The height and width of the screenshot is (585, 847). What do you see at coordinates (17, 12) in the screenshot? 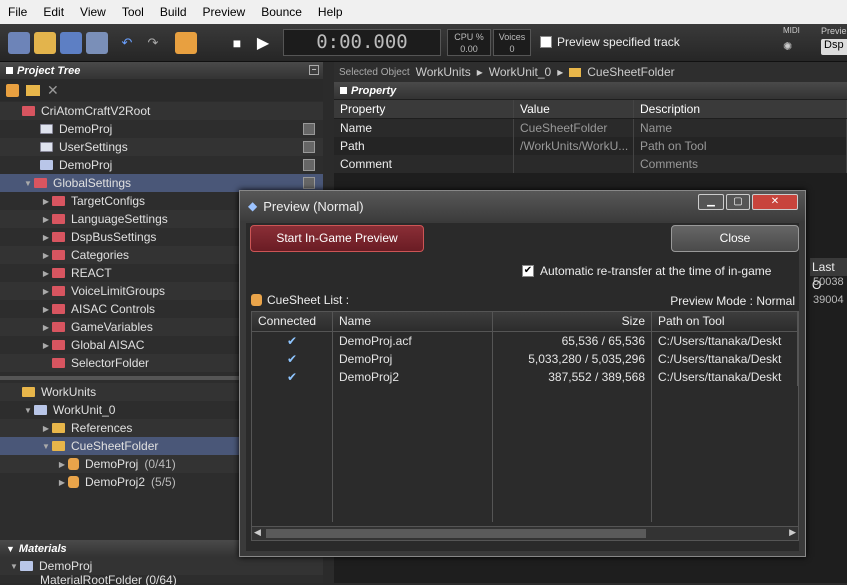
I see `menu-file: File` at bounding box center [17, 12].